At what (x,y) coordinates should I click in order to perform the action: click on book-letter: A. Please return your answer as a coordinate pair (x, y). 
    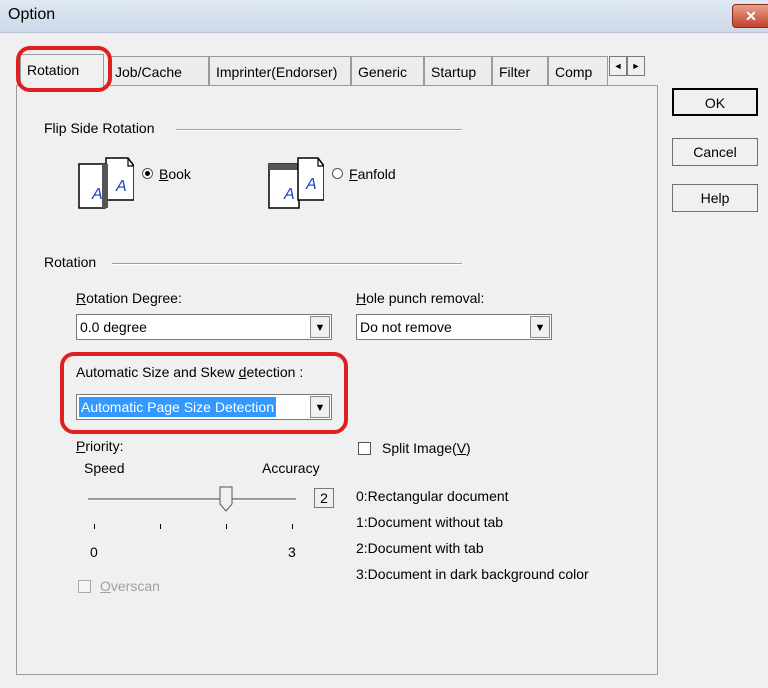
    Looking at the image, I should click on (97, 194).